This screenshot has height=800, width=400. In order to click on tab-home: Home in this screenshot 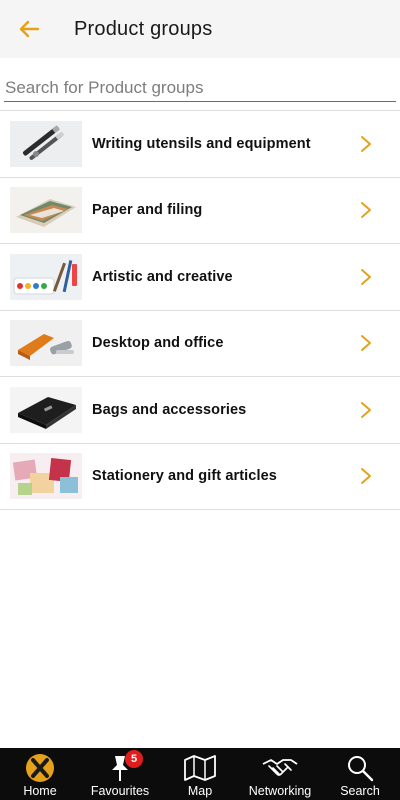, I will do `click(40, 774)`.